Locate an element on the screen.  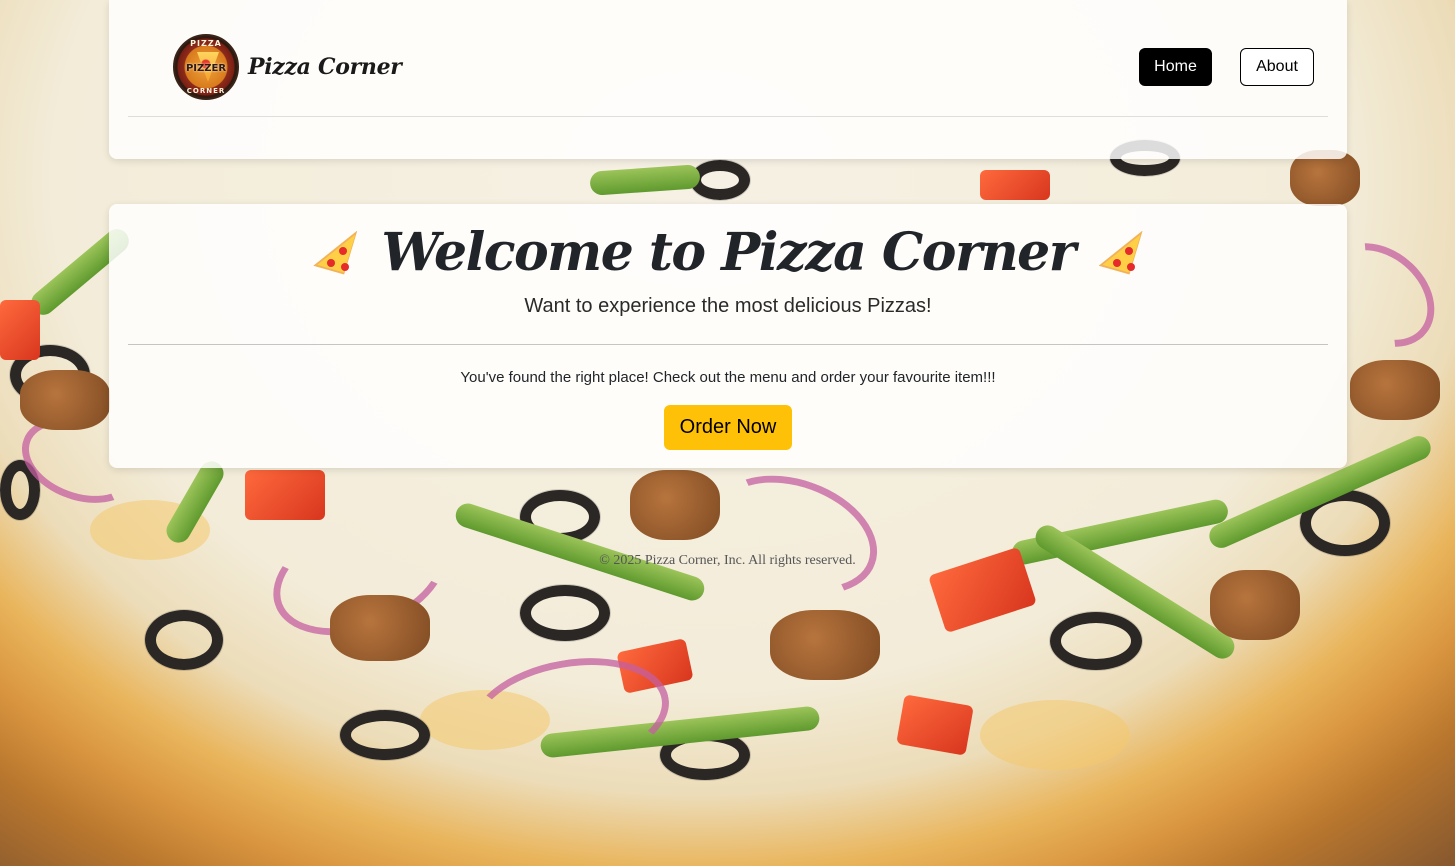
pizza-corner-logo: PIZZA PIZZER CORNER is located at coordinates (206, 67).